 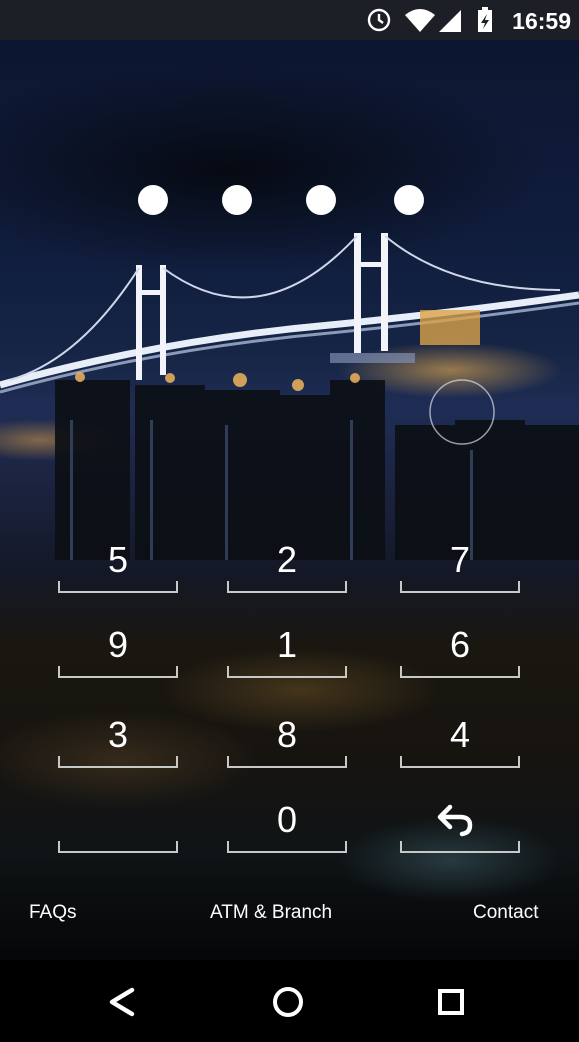 What do you see at coordinates (460, 644) in the screenshot?
I see `key-digit: 6` at bounding box center [460, 644].